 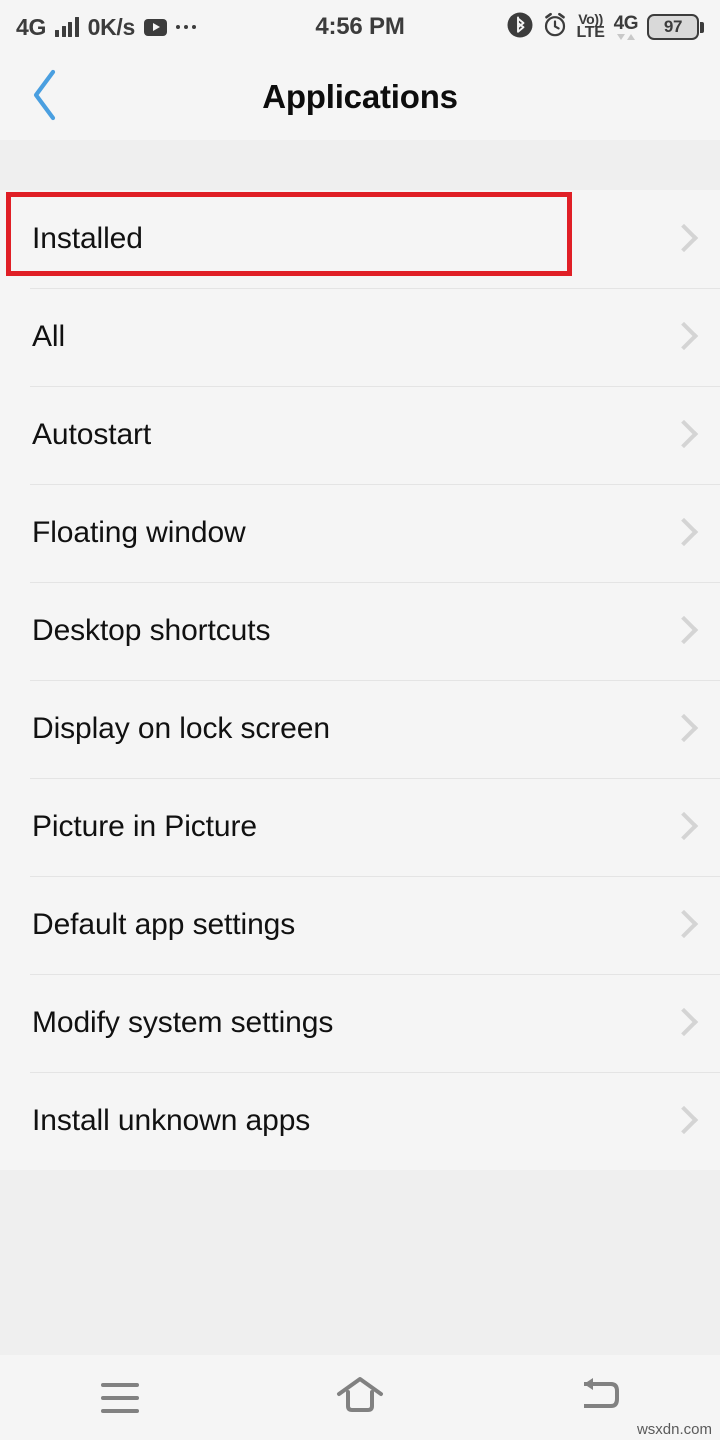 I want to click on page-filler, so click(x=360, y=1262).